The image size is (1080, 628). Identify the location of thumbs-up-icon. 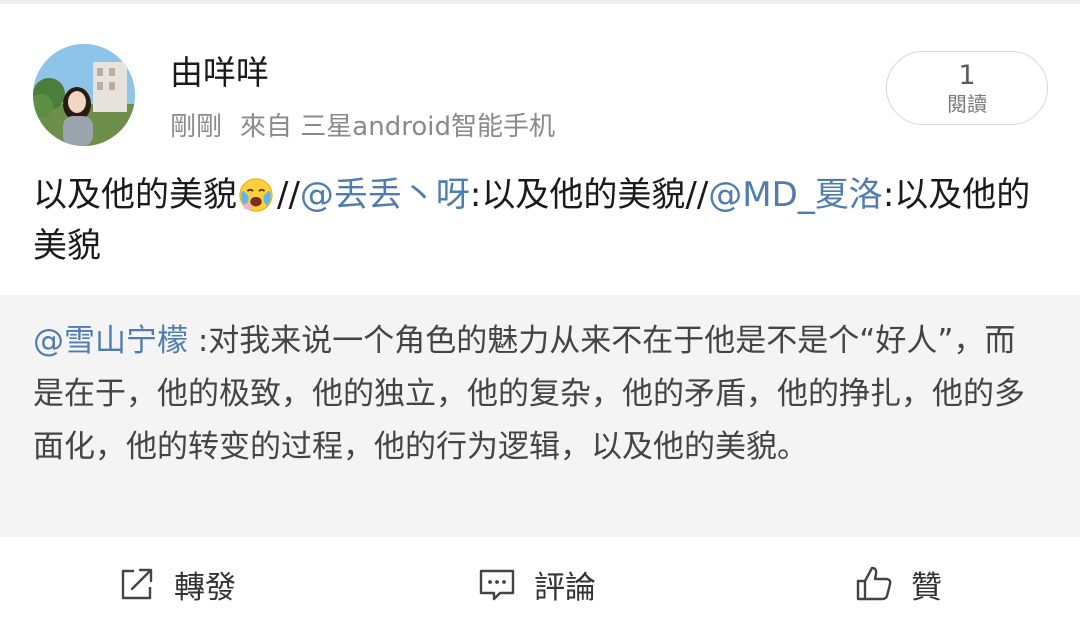
(874, 583).